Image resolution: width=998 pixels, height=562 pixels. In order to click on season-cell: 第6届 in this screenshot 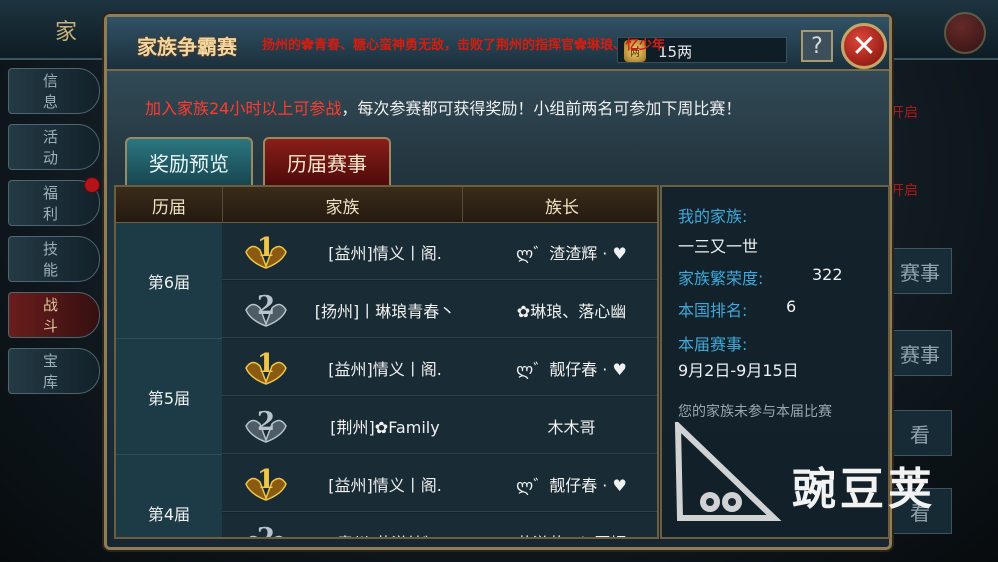, I will do `click(169, 281)`.